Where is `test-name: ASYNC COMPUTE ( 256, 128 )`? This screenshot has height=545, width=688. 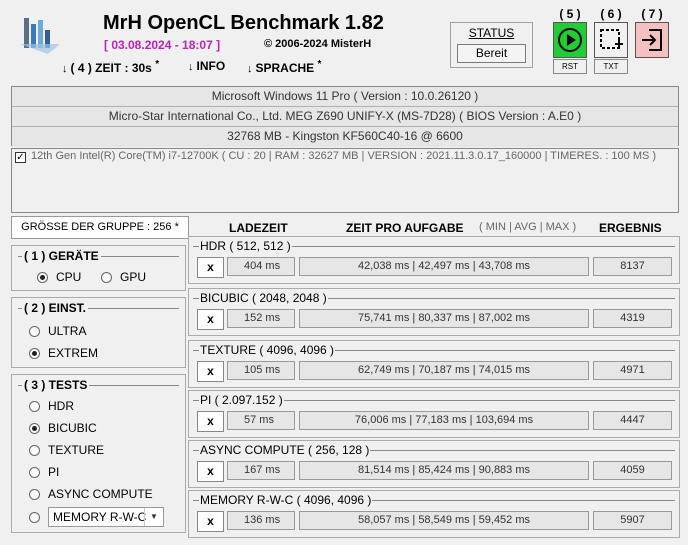 test-name: ASYNC COMPUTE ( 256, 128 ) is located at coordinates (285, 450).